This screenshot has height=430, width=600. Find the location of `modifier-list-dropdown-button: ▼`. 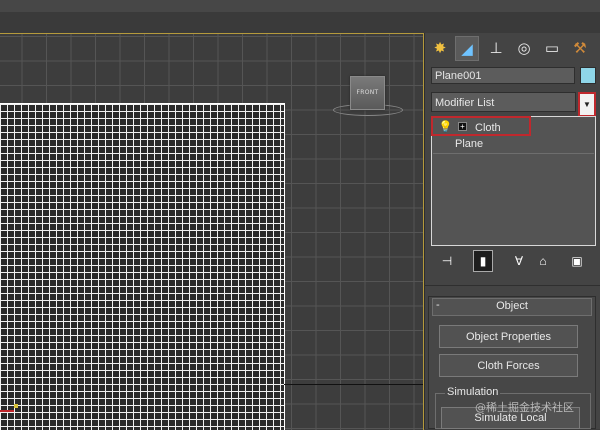

modifier-list-dropdown-button: ▼ is located at coordinates (587, 104).